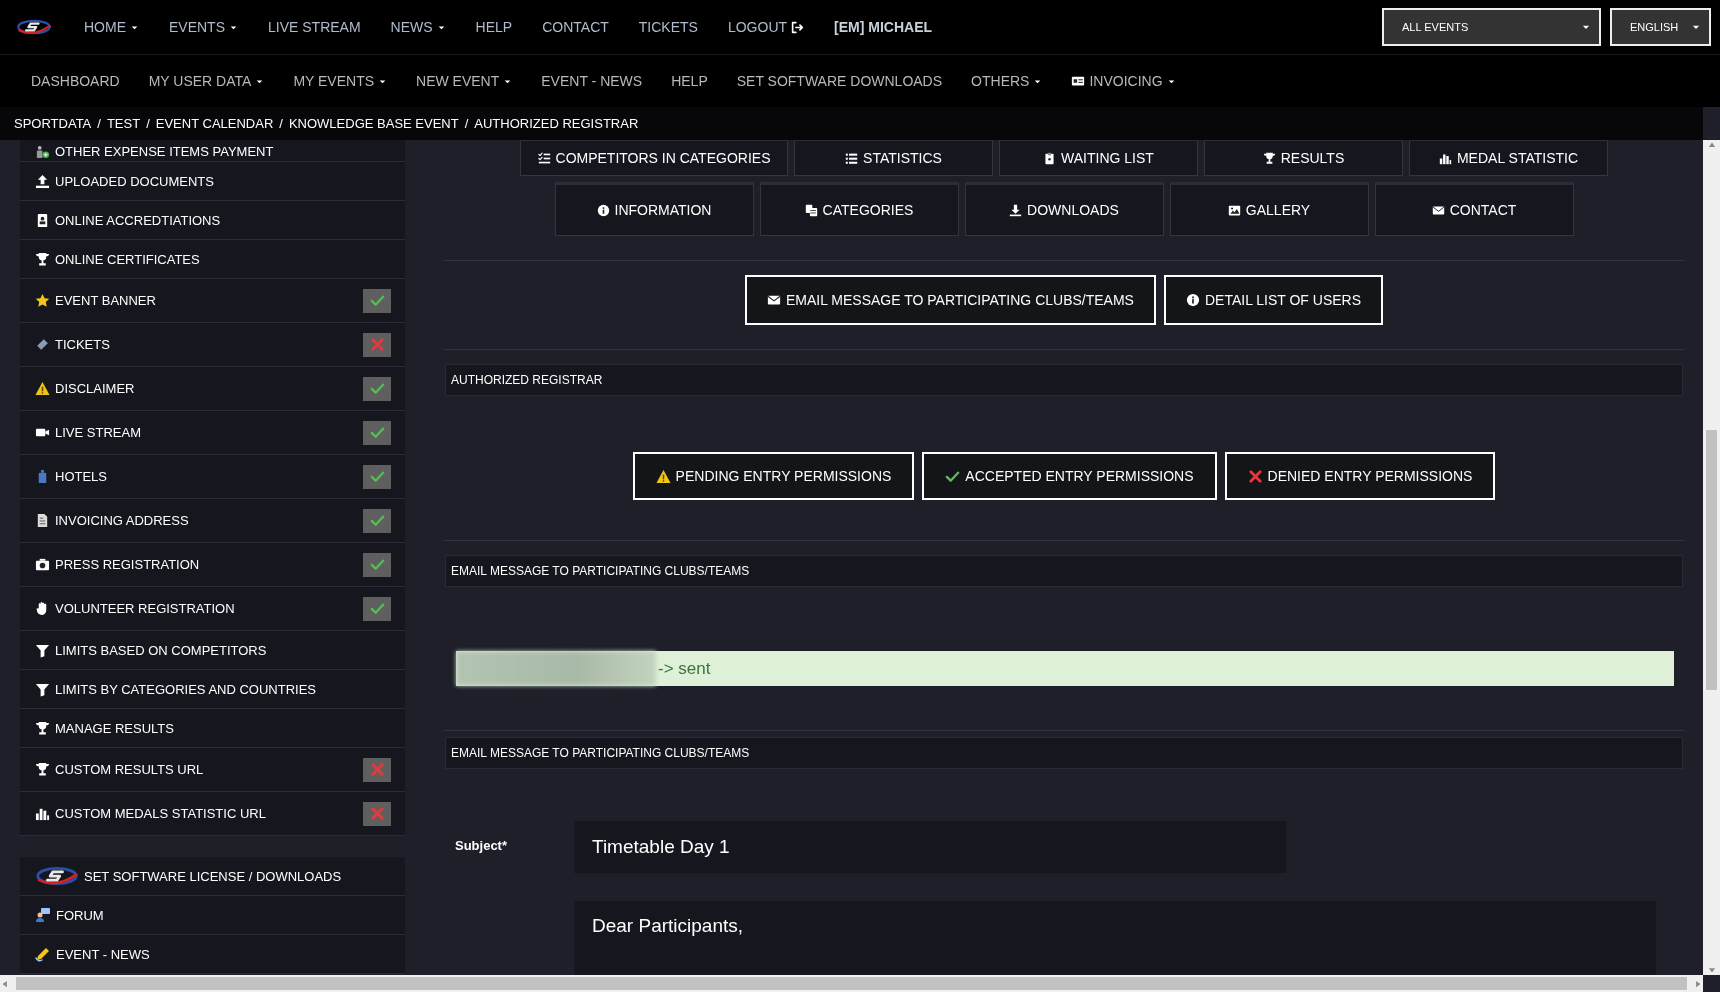 This screenshot has width=1720, height=992. What do you see at coordinates (1098, 158) in the screenshot?
I see `event-menu-button: WAITING LIST` at bounding box center [1098, 158].